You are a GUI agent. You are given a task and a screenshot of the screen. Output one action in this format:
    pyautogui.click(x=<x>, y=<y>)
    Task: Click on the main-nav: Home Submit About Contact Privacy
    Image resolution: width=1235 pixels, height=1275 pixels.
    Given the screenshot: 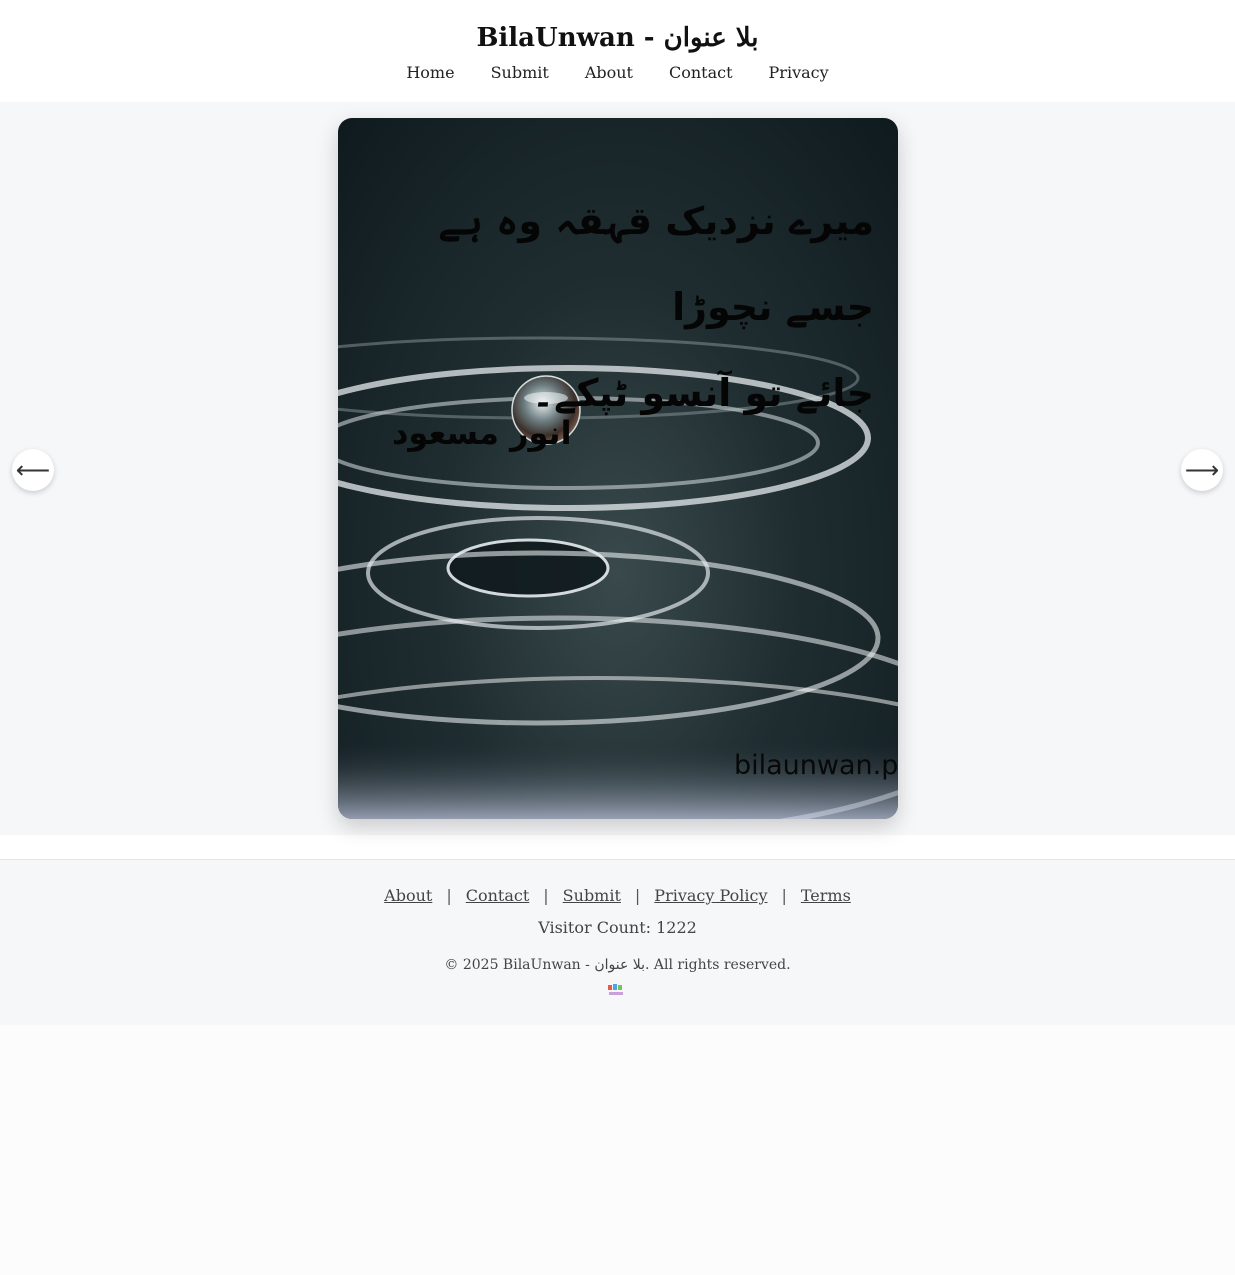 What is the action you would take?
    pyautogui.click(x=617, y=73)
    